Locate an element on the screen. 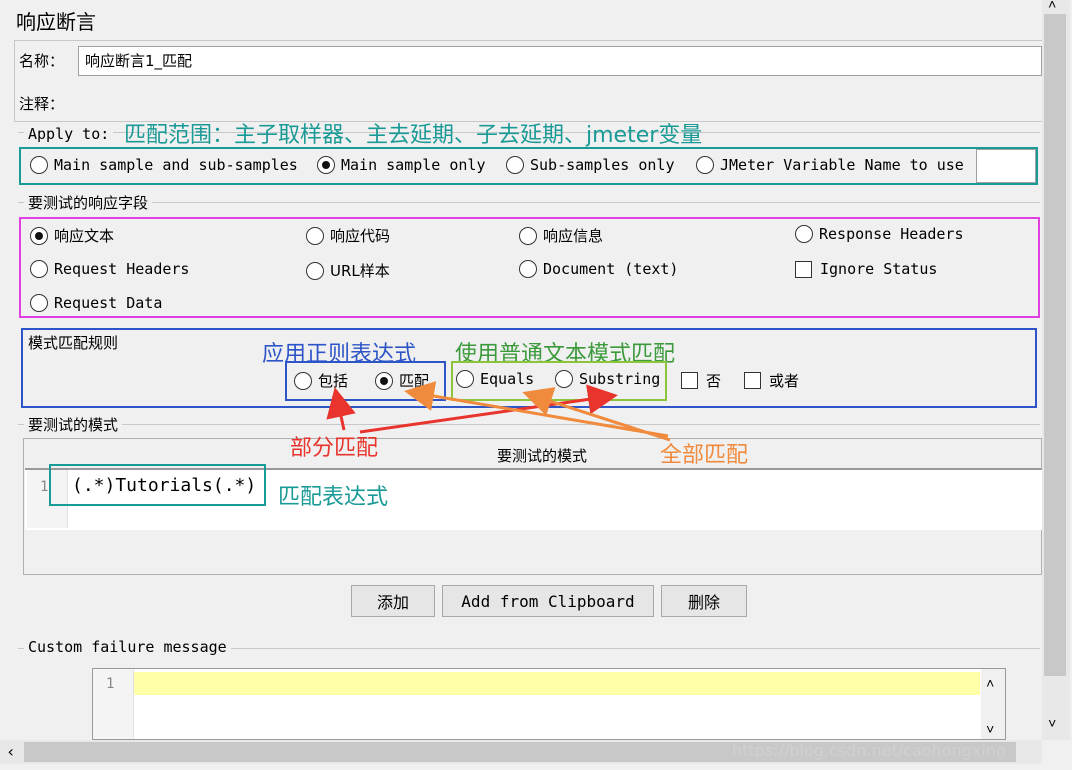 Image resolution: width=1072 pixels, height=770 pixels. checkbox-ignore-status: Ignore Status is located at coordinates (866, 269).